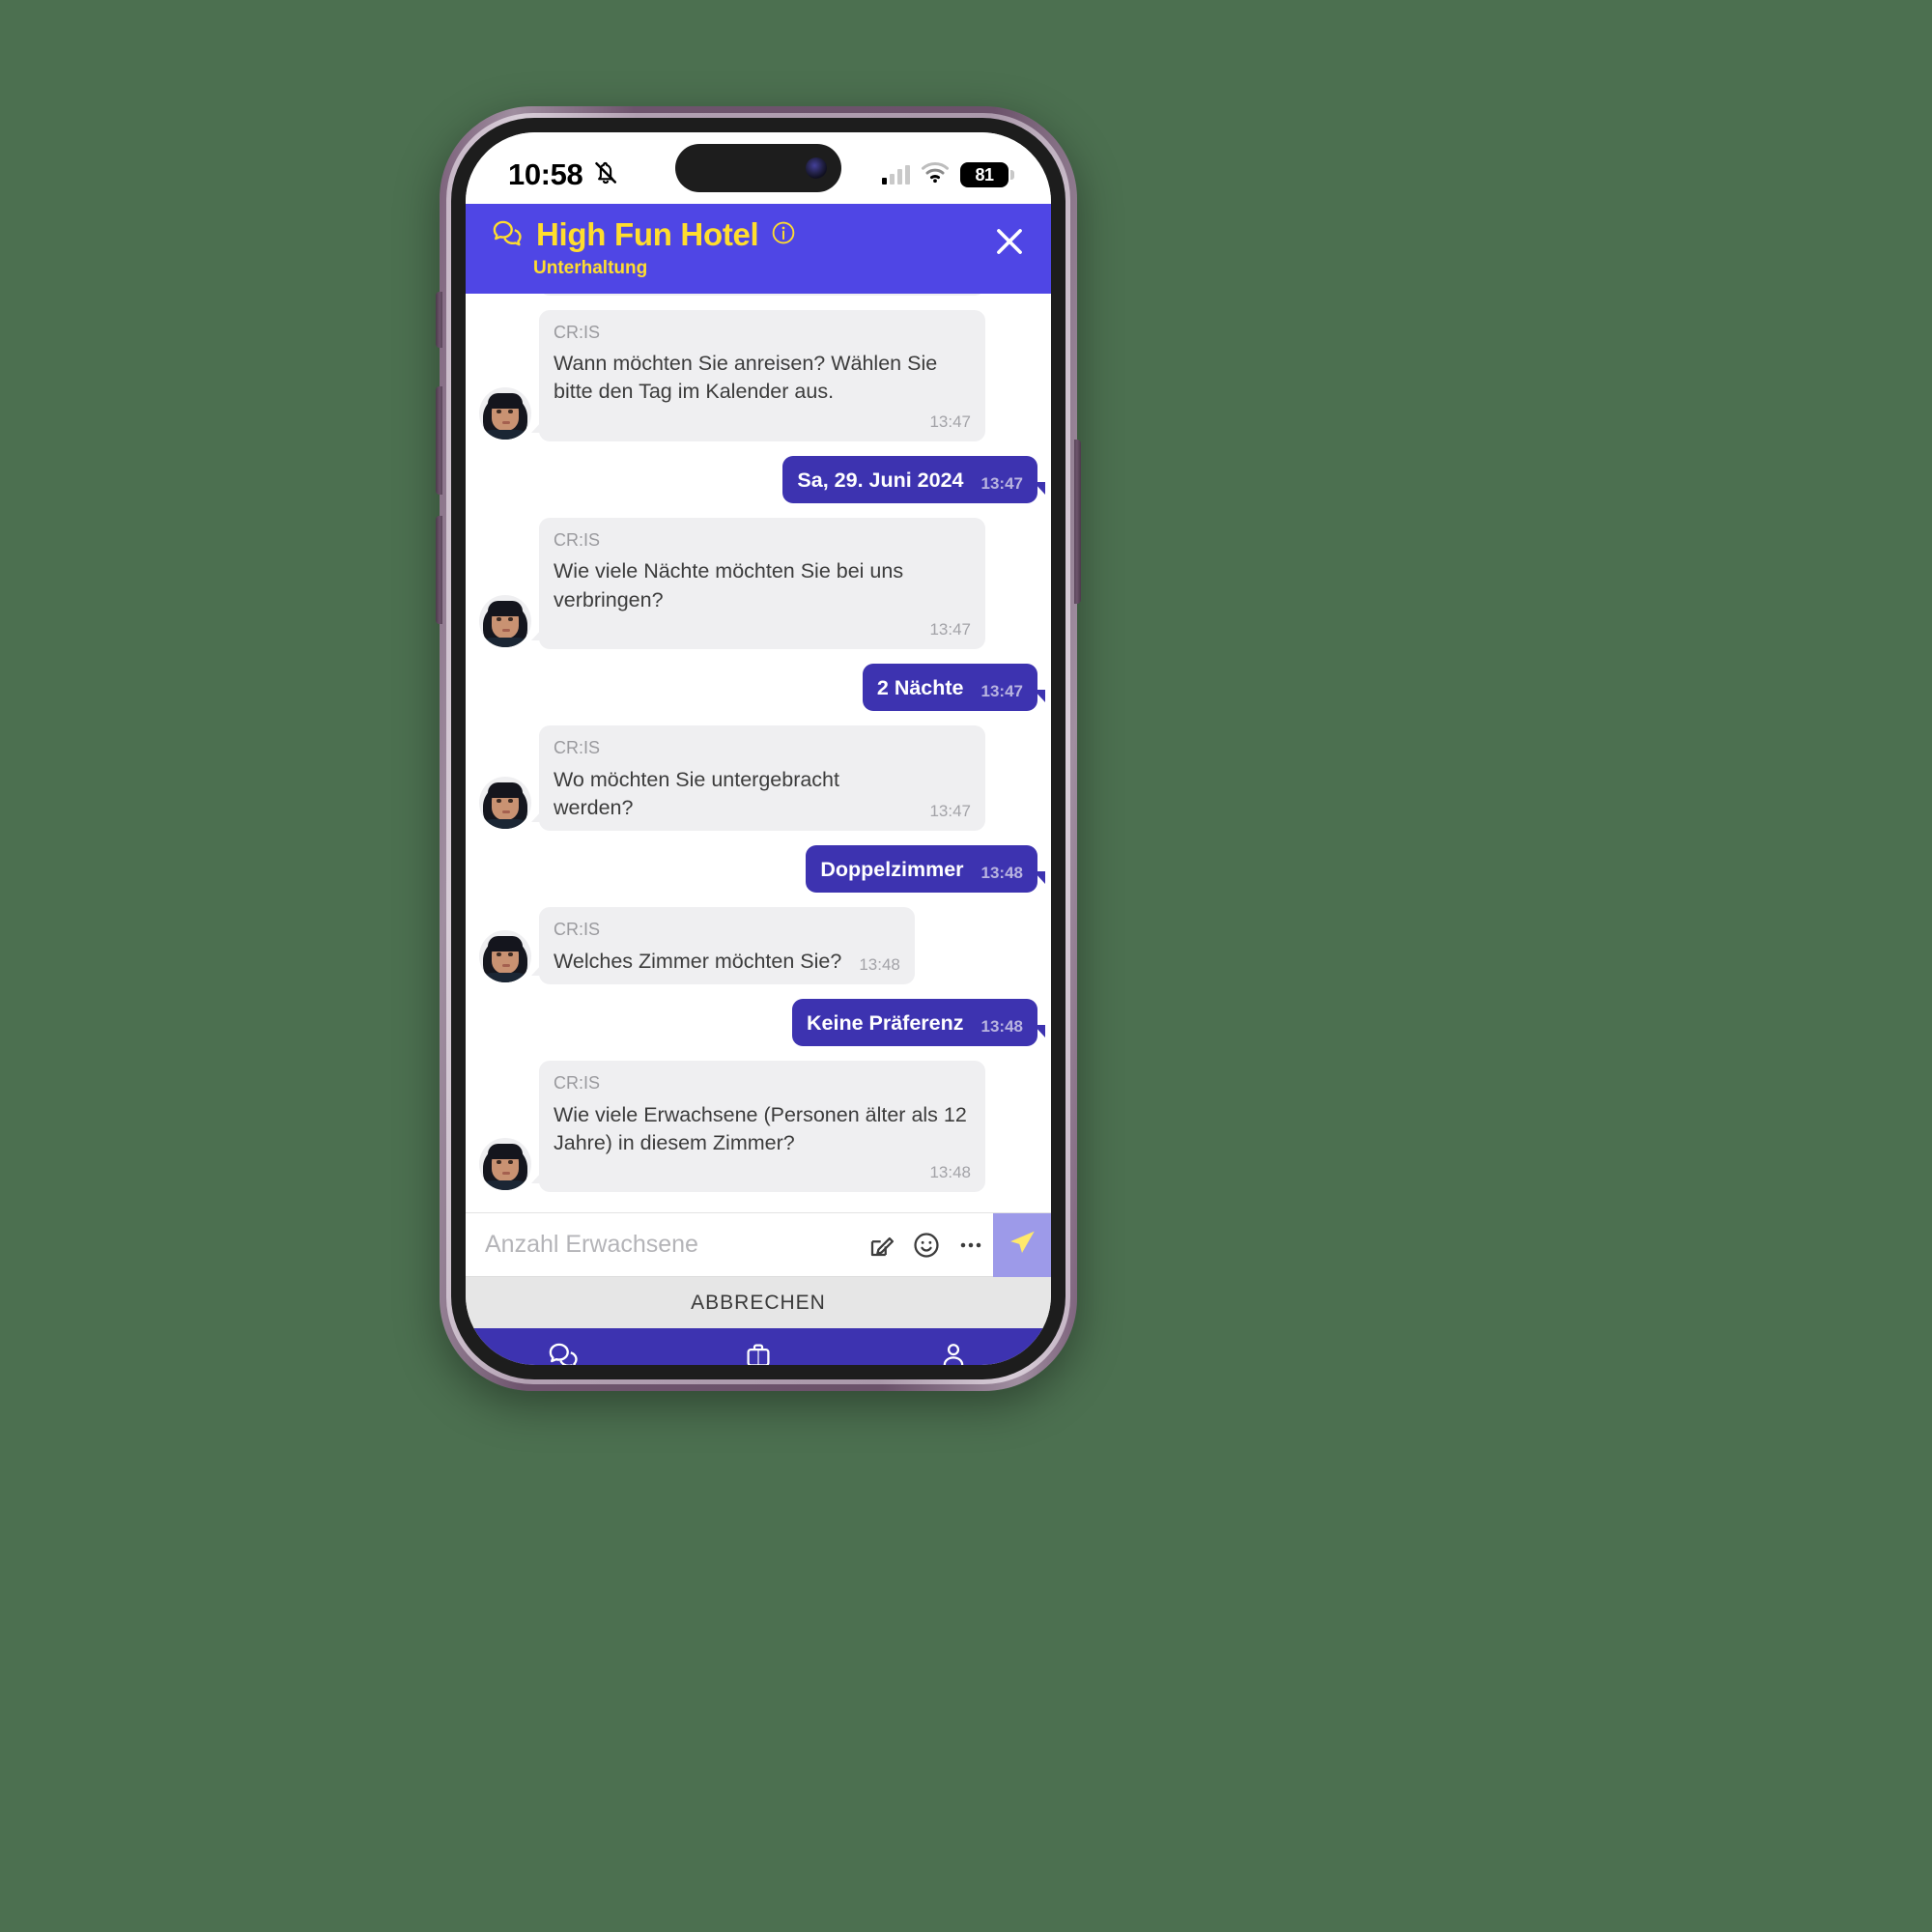  I want to click on page-title: High Fun Hotel, so click(647, 234).